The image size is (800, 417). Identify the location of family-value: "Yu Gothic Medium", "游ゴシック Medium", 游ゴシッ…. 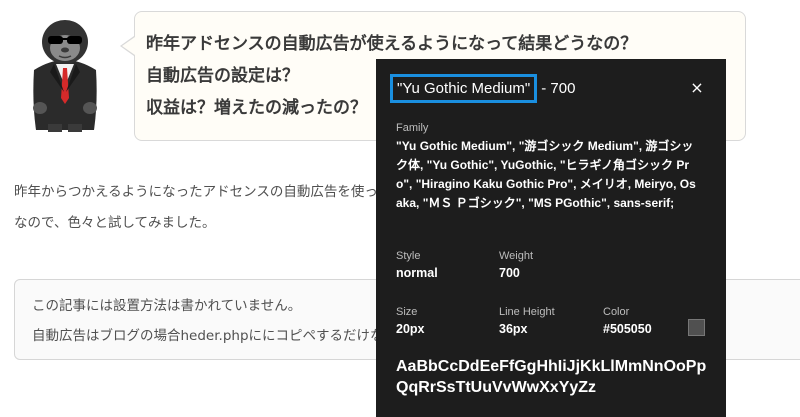
(546, 174).